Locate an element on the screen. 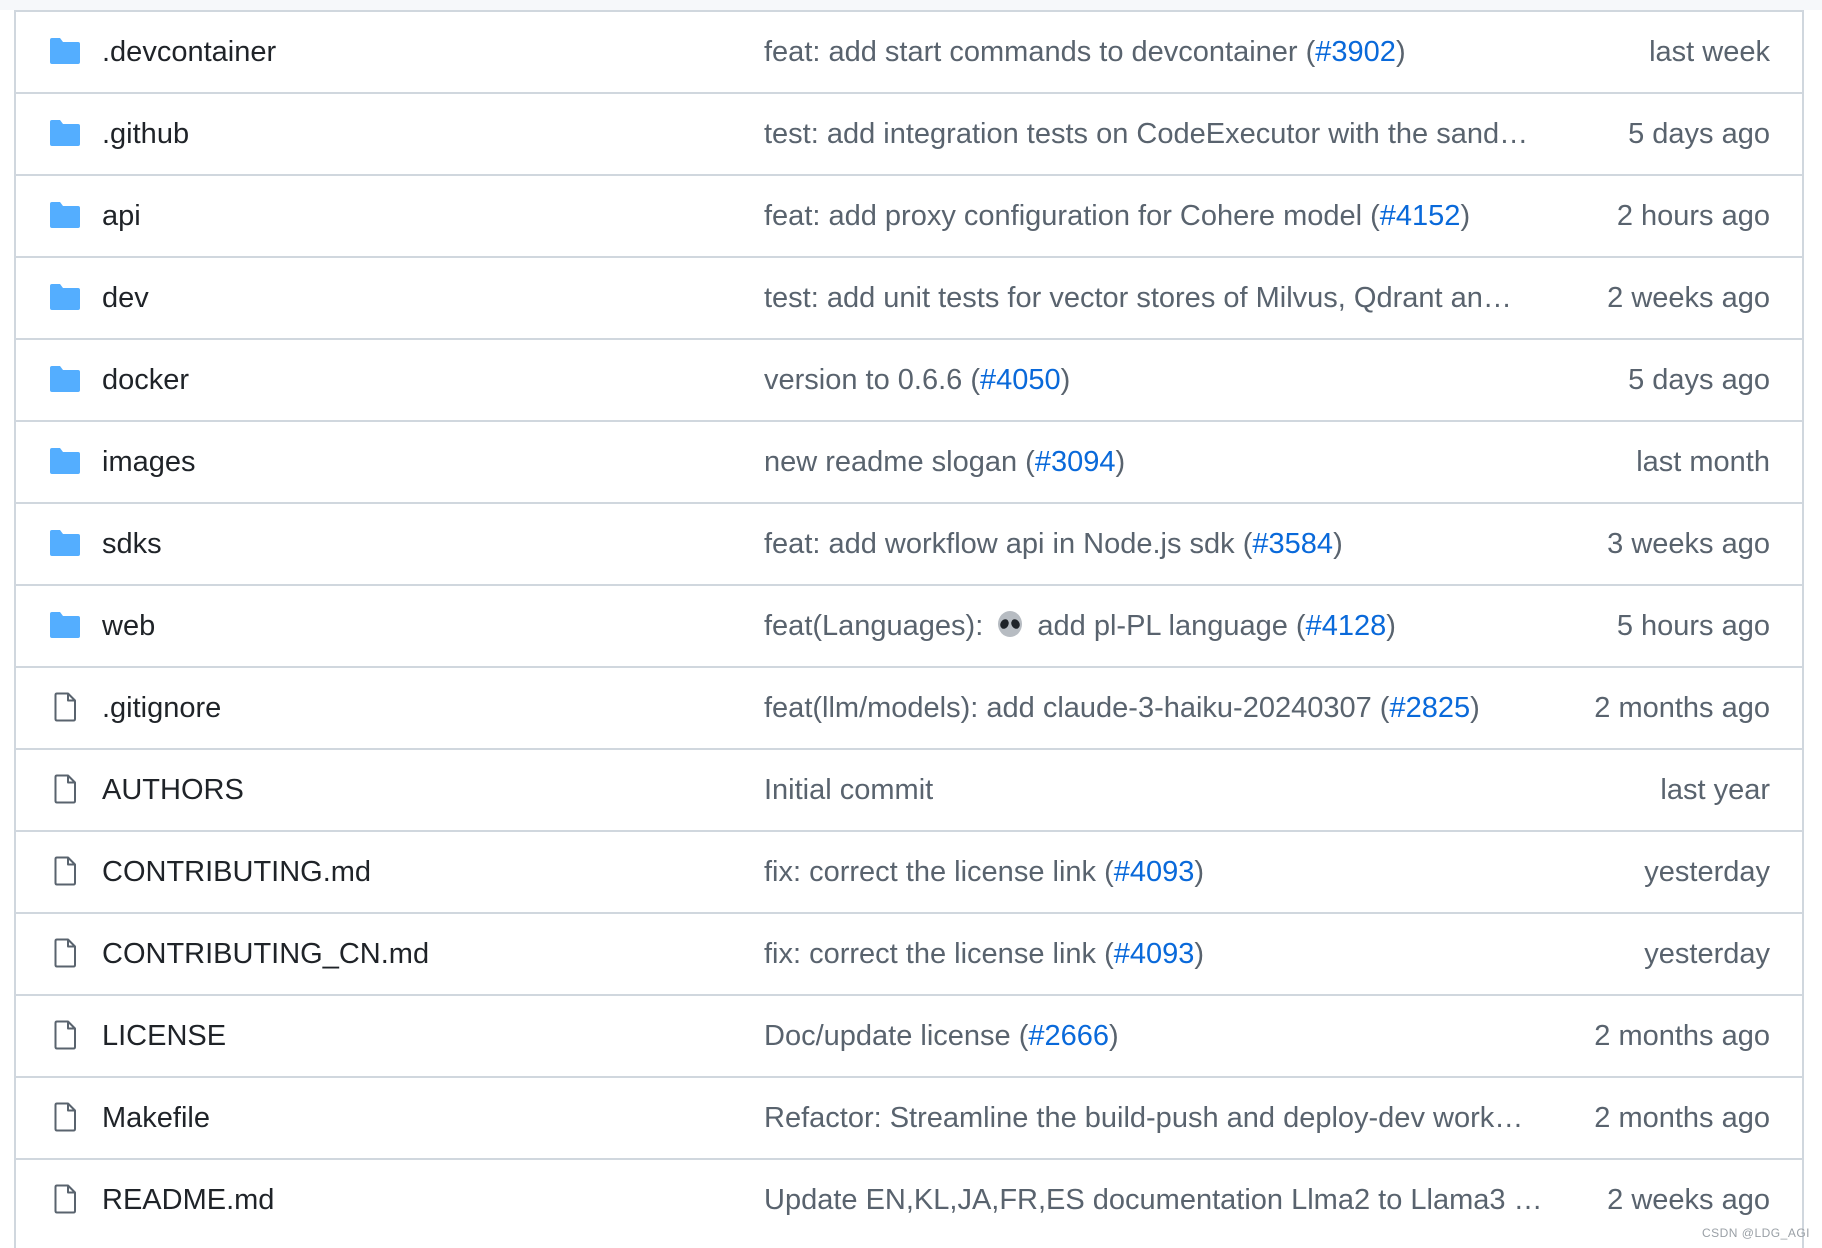  commit-message-link: Initial commit is located at coordinates (848, 790).